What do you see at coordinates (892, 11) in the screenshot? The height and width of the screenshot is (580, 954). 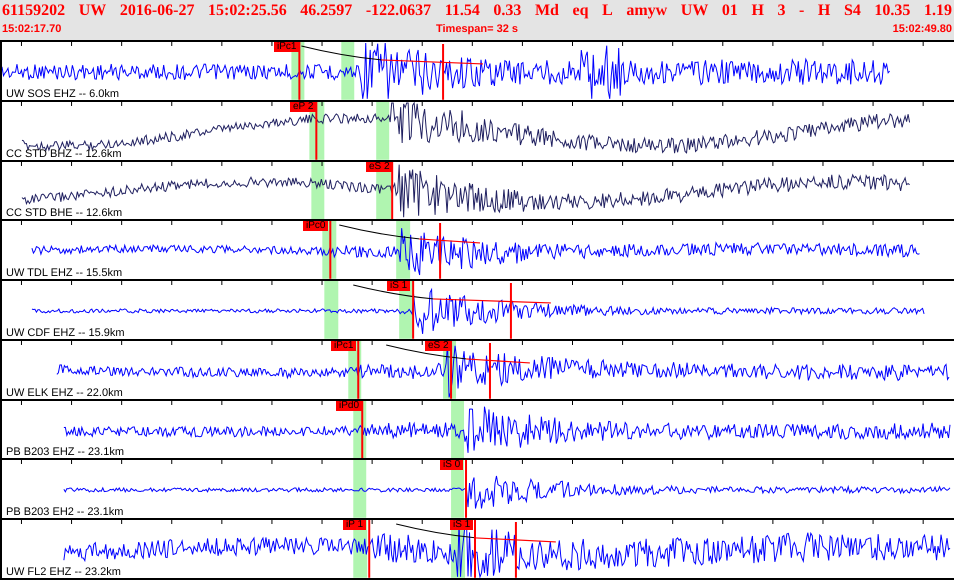 I see `event-field: 10.35` at bounding box center [892, 11].